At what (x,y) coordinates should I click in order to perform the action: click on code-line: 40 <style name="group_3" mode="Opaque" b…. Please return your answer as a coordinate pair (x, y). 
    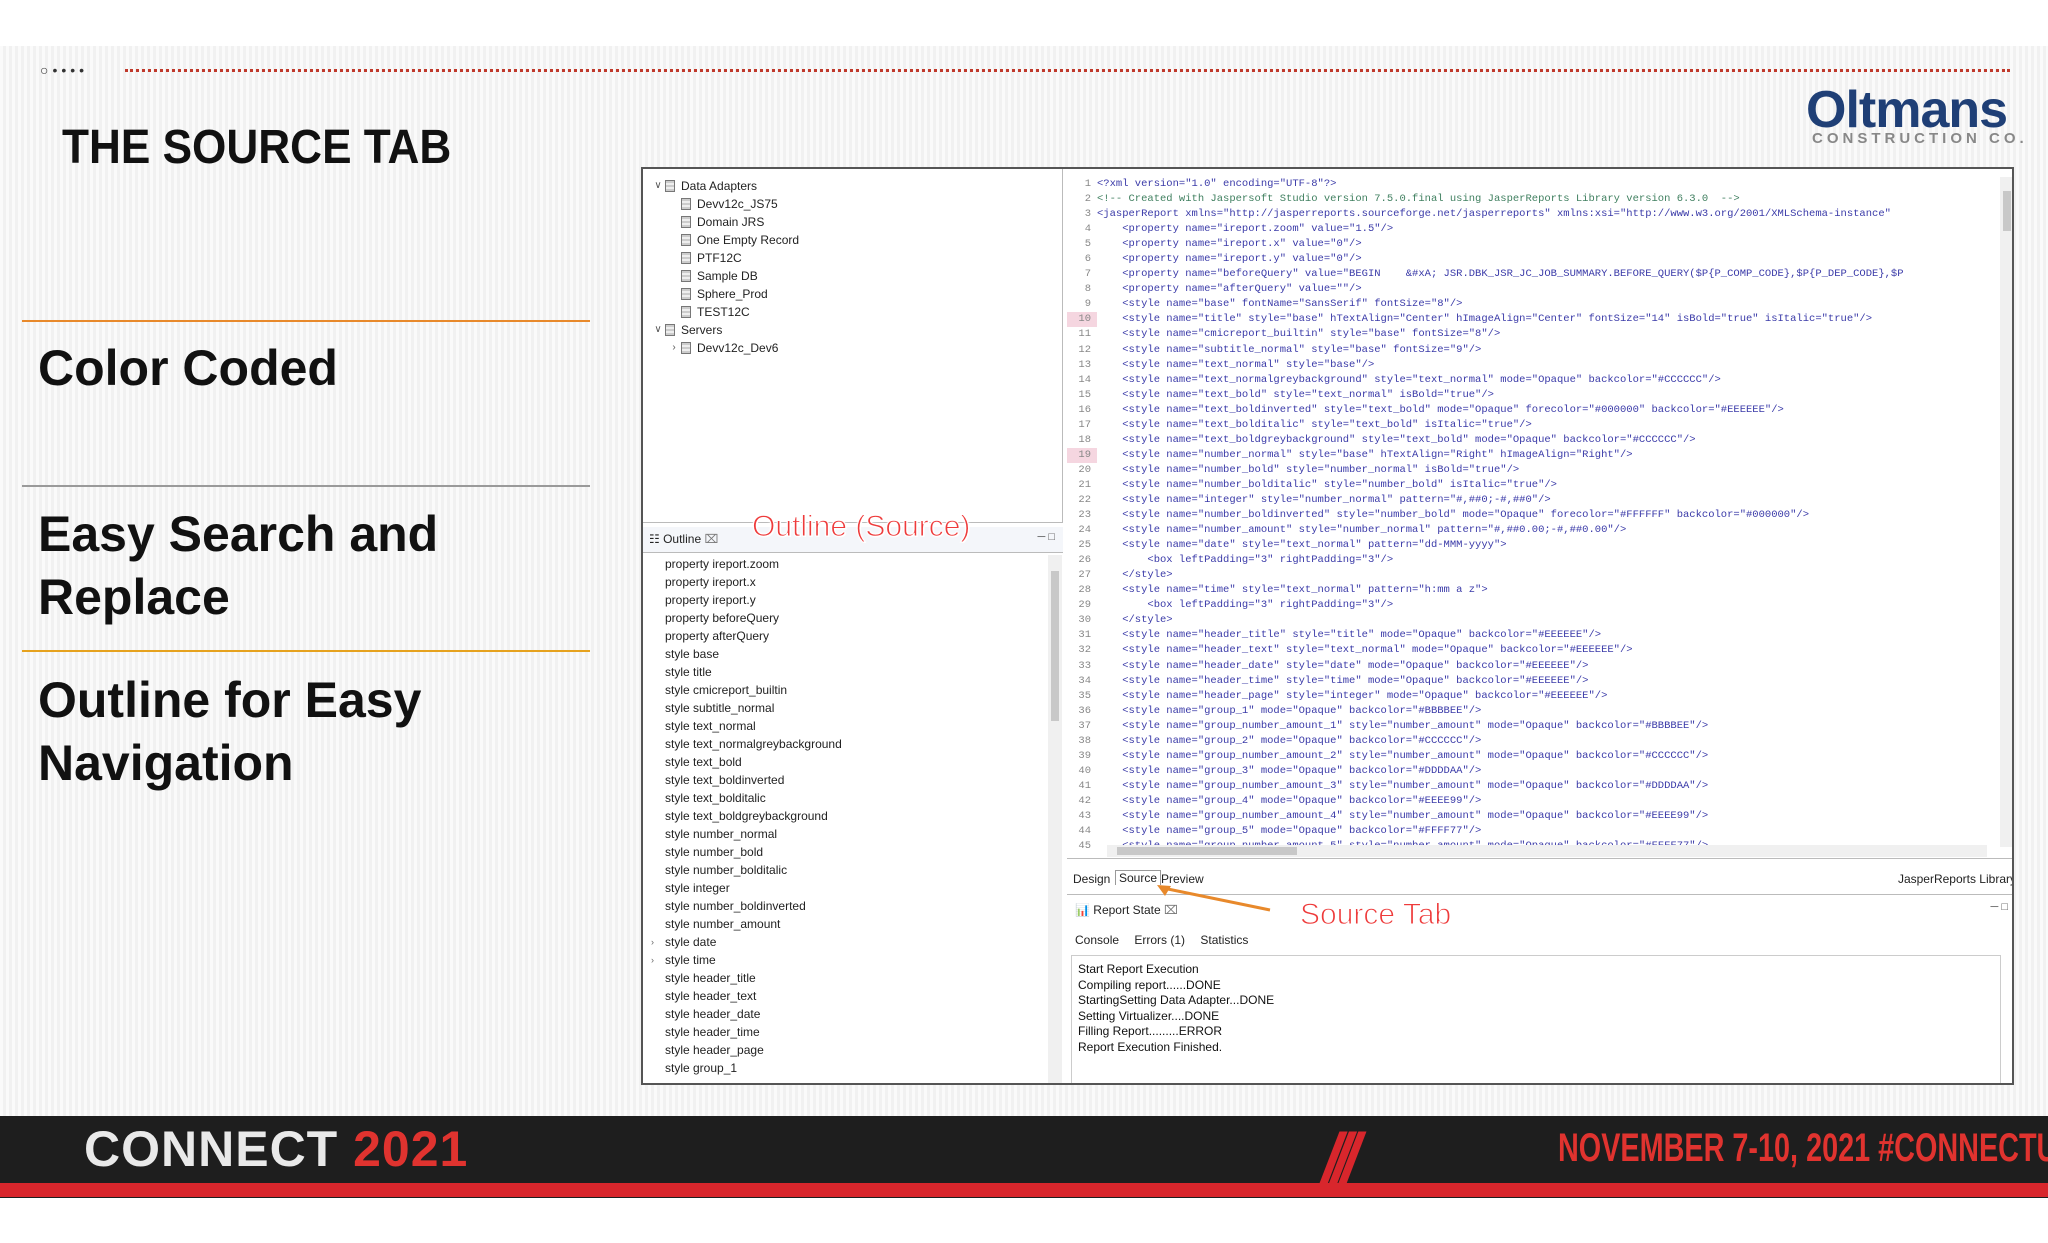
    Looking at the image, I should click on (1485, 771).